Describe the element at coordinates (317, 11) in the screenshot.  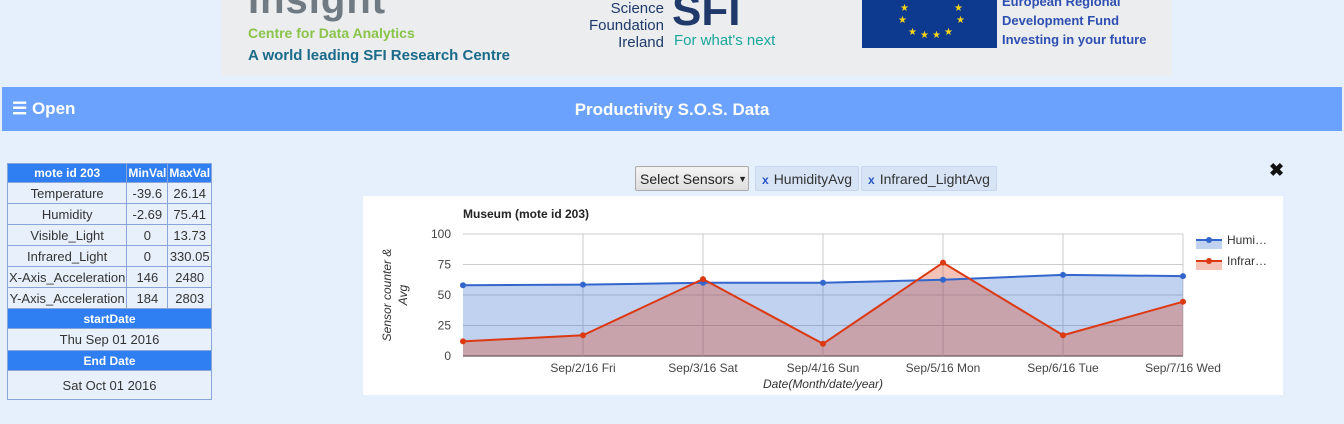
I see `insight-logo: Insight` at that location.